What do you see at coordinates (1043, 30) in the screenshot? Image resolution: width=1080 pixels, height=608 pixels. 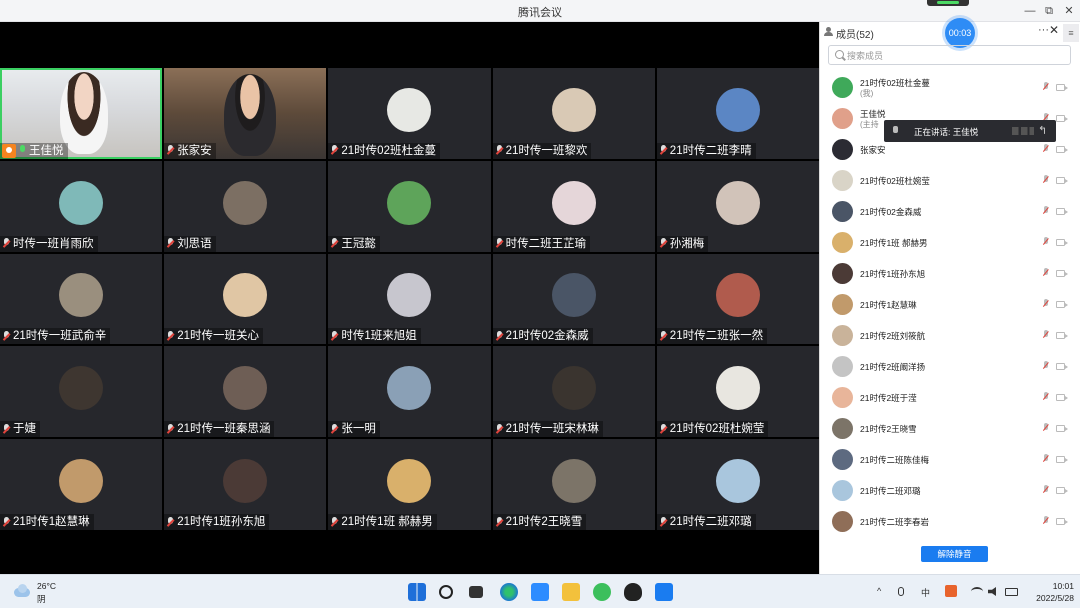 I see `more-options-icon: ···` at bounding box center [1043, 30].